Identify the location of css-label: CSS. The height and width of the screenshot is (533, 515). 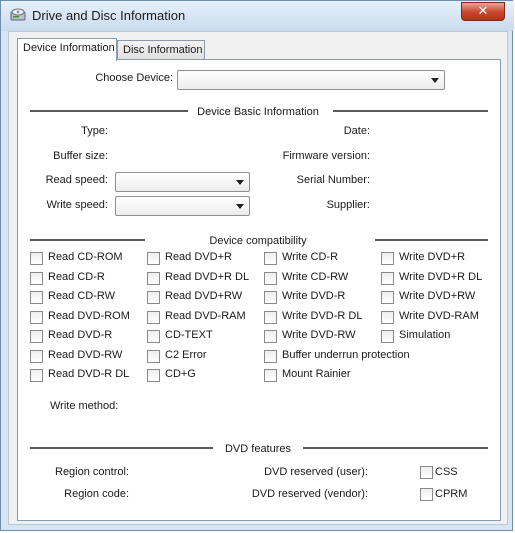
(446, 472).